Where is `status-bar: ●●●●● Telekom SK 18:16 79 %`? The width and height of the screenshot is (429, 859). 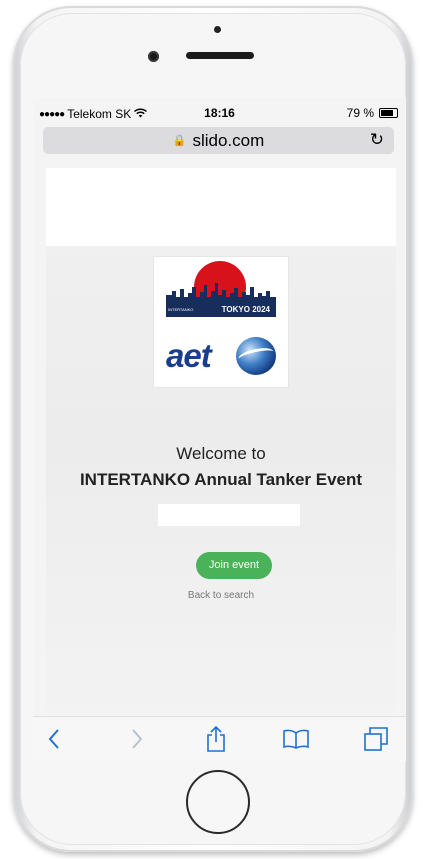 status-bar: ●●●●● Telekom SK 18:16 79 % is located at coordinates (219, 113).